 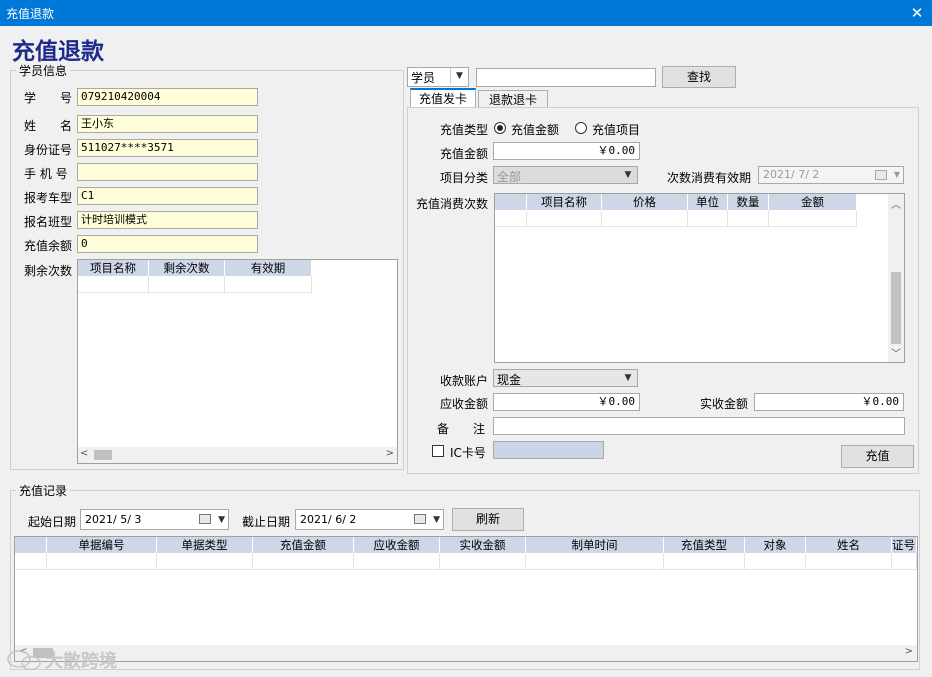 What do you see at coordinates (565, 175) in the screenshot?
I see `category-select: 全部 ▼` at bounding box center [565, 175].